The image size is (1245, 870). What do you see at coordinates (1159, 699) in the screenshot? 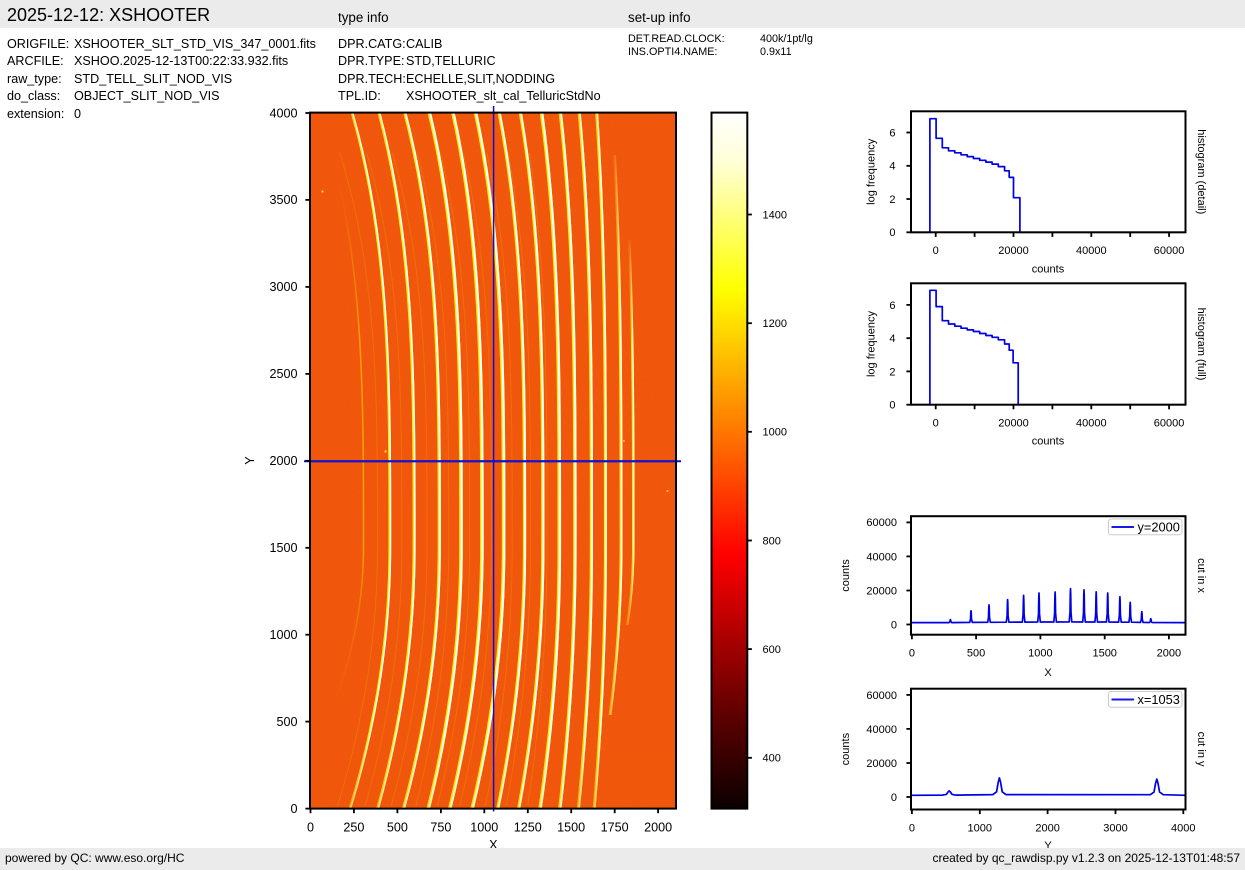
I see `svg-text: x=1053` at bounding box center [1159, 699].